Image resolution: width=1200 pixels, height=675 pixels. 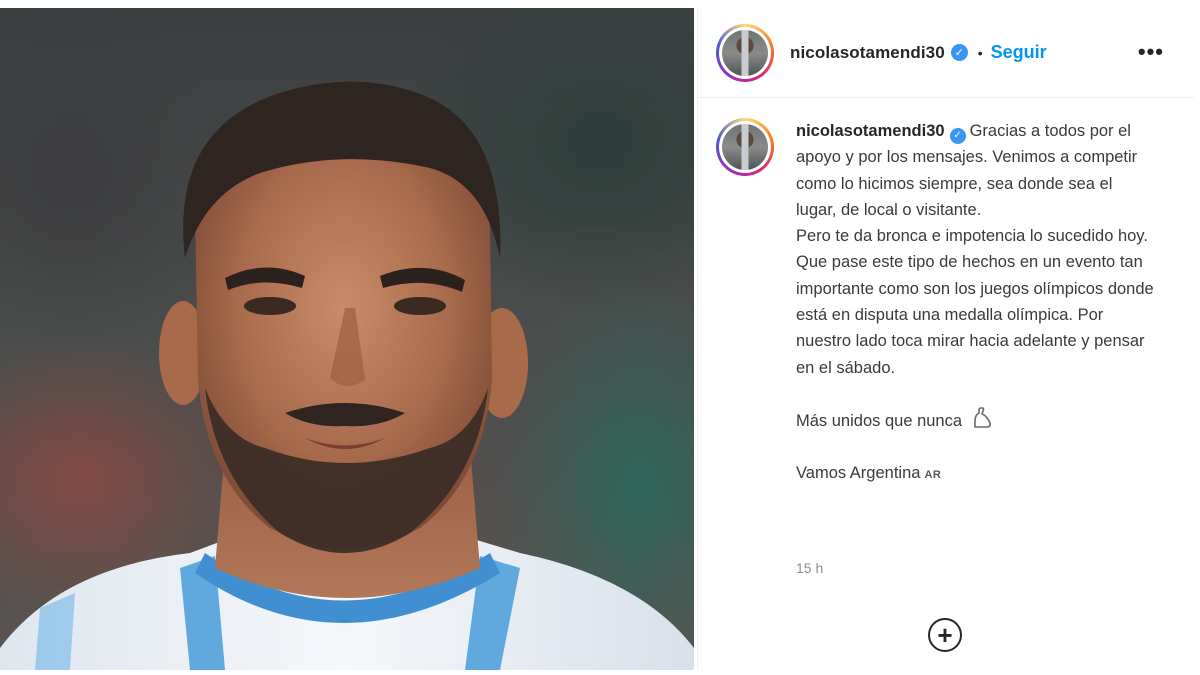 I want to click on caption-paragraph-3: Más unidos que nunca, so click(x=879, y=420).